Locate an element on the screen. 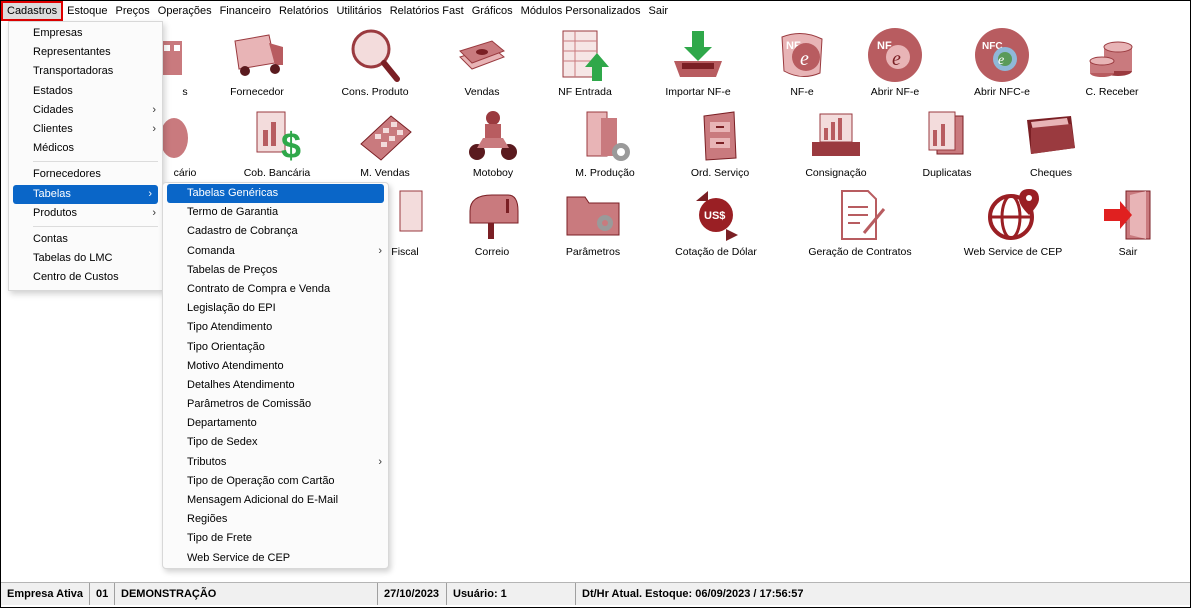 The image size is (1191, 608). tile-duplicatas: Duplicatas is located at coordinates (947, 143).